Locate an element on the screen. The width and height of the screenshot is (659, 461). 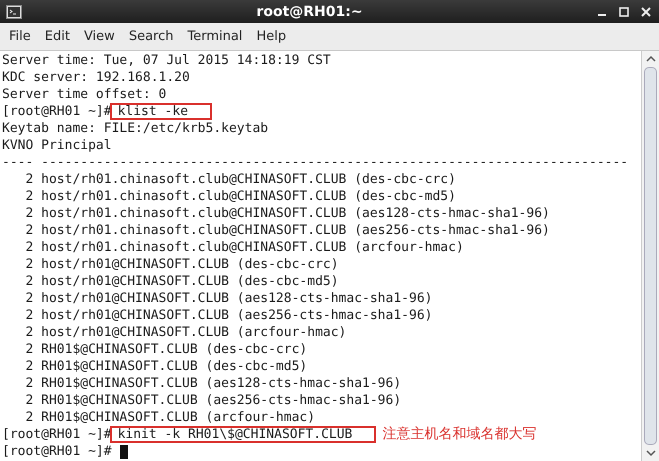
menu-item: Search is located at coordinates (151, 36).